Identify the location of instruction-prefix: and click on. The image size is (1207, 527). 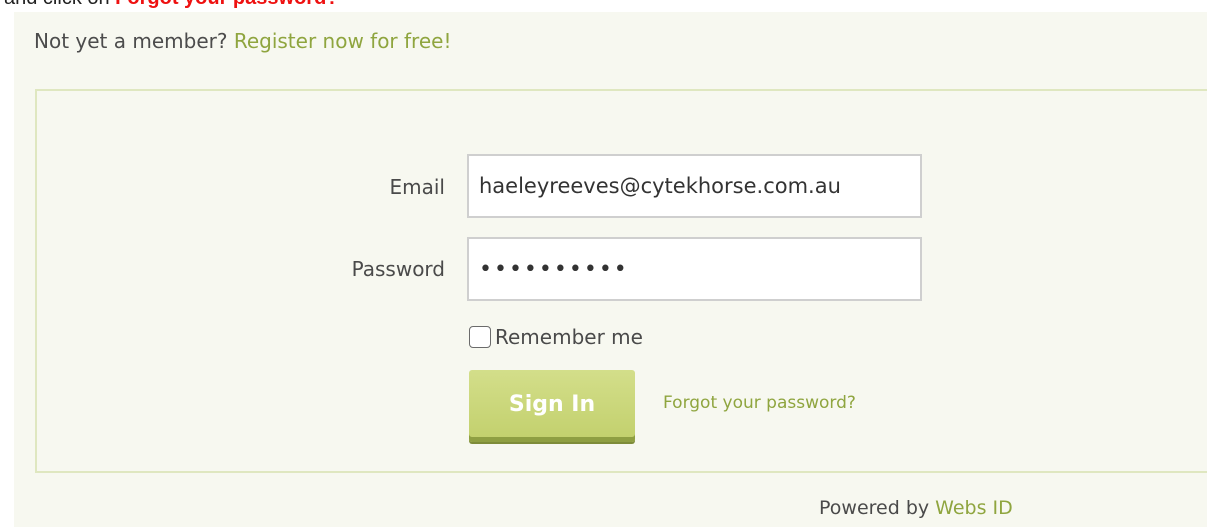
(59, 4).